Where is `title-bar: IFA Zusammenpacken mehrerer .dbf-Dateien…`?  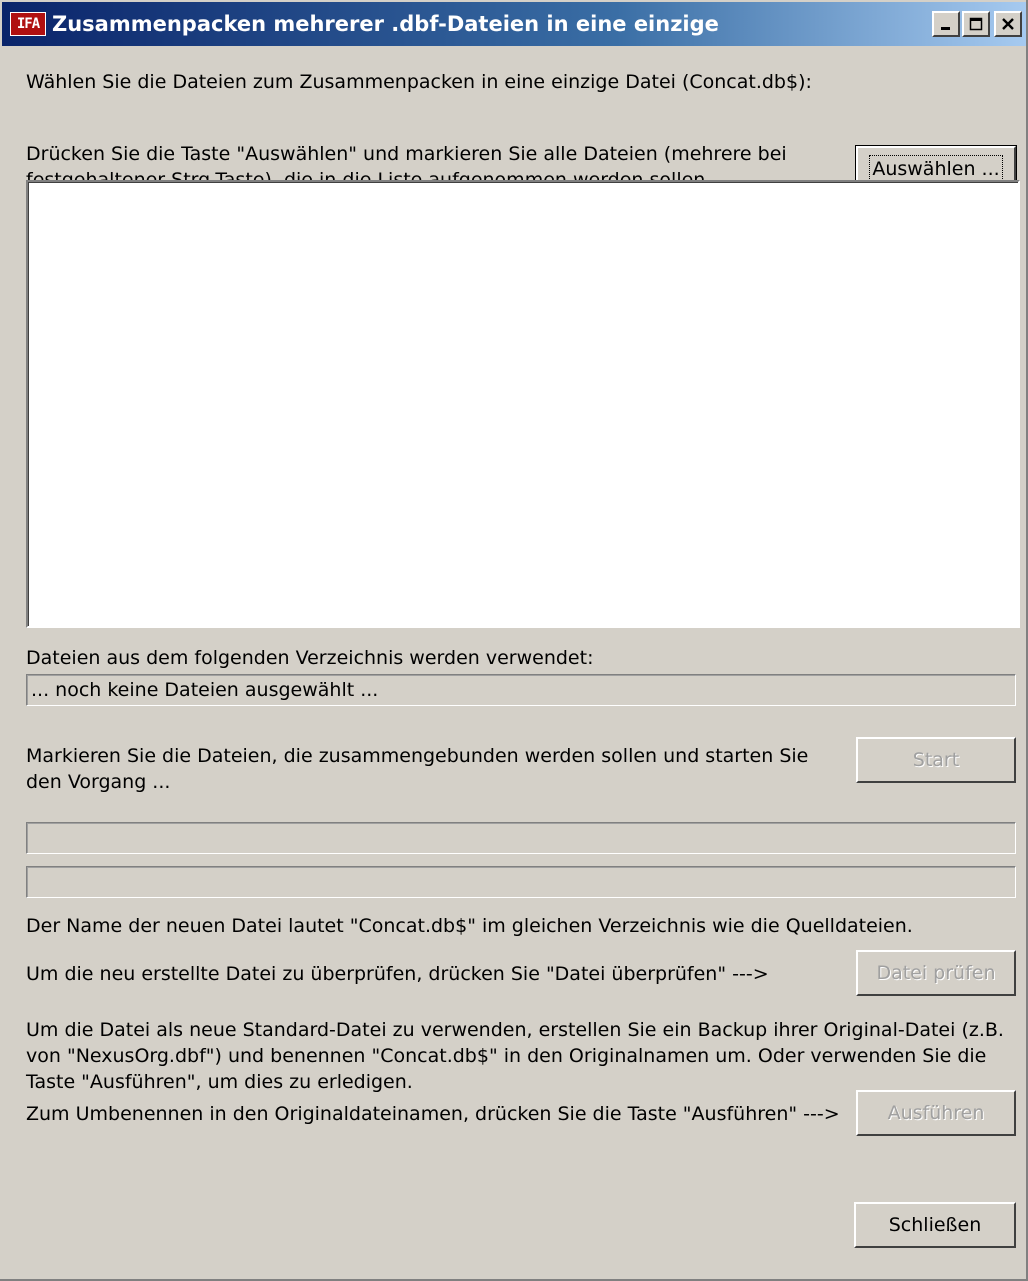
title-bar: IFA Zusammenpacken mehrerer .dbf-Dateien… is located at coordinates (514, 24).